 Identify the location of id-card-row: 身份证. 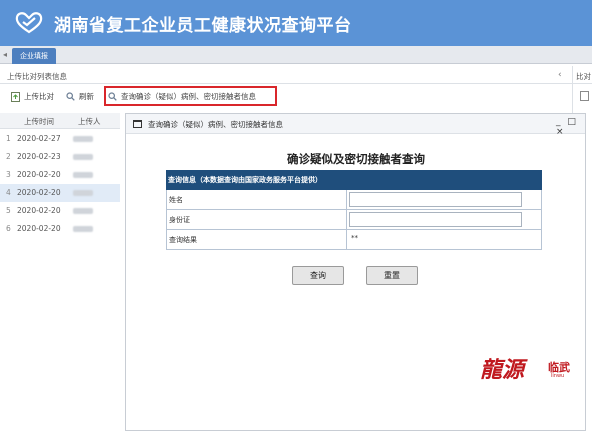
(354, 220).